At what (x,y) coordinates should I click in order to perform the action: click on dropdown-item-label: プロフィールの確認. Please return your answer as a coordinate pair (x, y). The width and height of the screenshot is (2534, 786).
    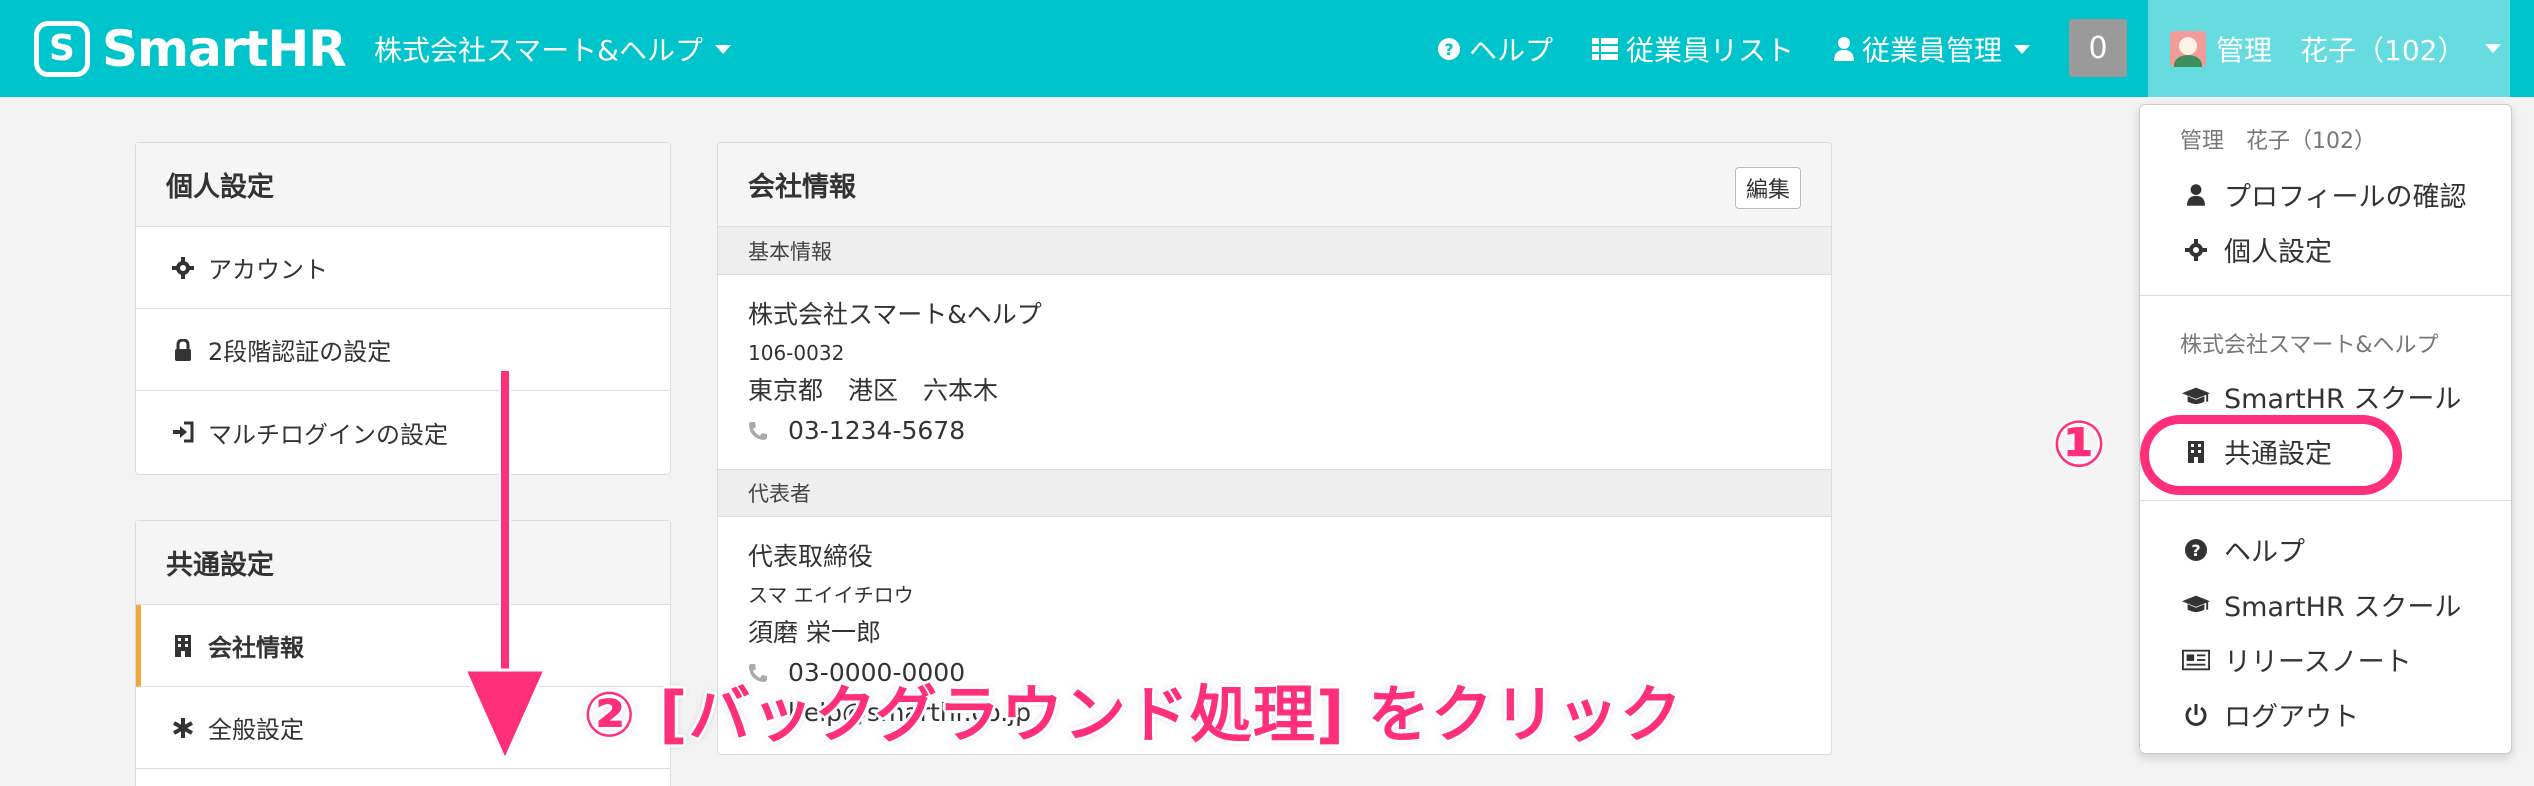
    Looking at the image, I should click on (2345, 197).